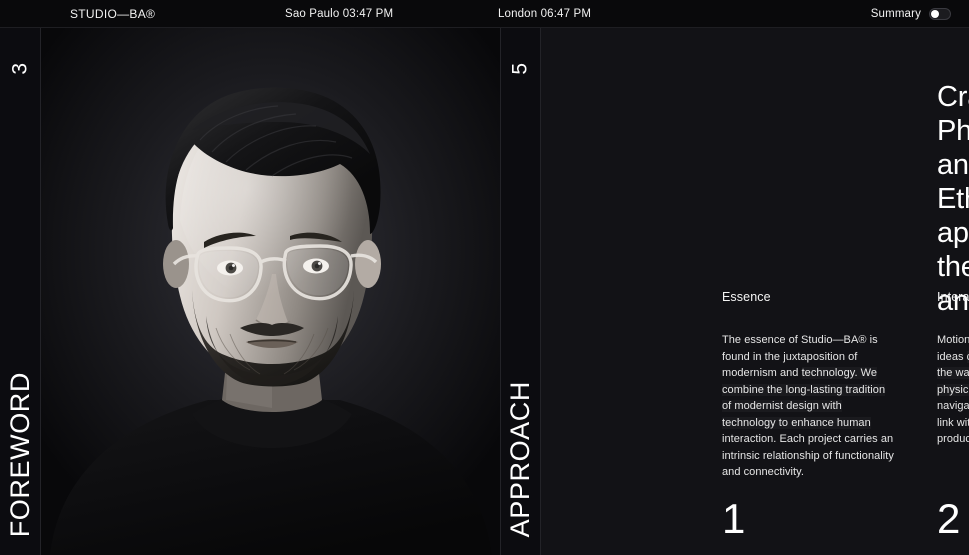  I want to click on column-essence-heading: Essence, so click(746, 297).